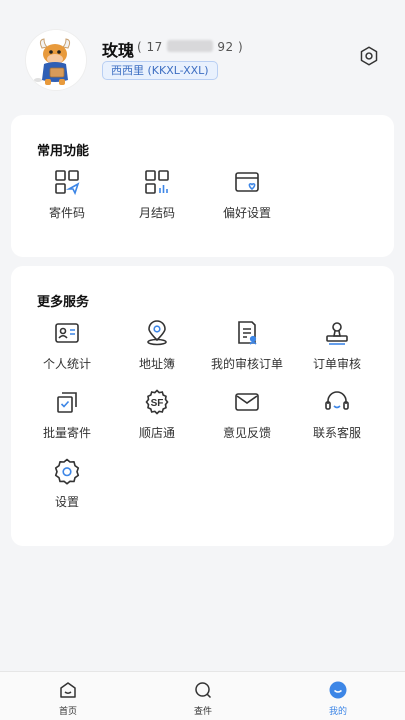  Describe the element at coordinates (246, 433) in the screenshot. I see `item-label: 意见反馈` at that location.